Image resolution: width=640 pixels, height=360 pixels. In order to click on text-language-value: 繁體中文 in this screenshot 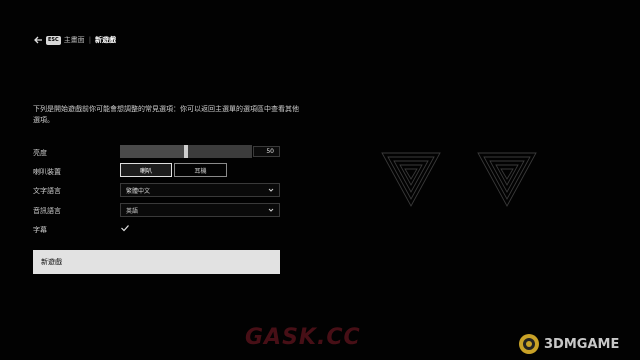, I will do `click(138, 191)`.